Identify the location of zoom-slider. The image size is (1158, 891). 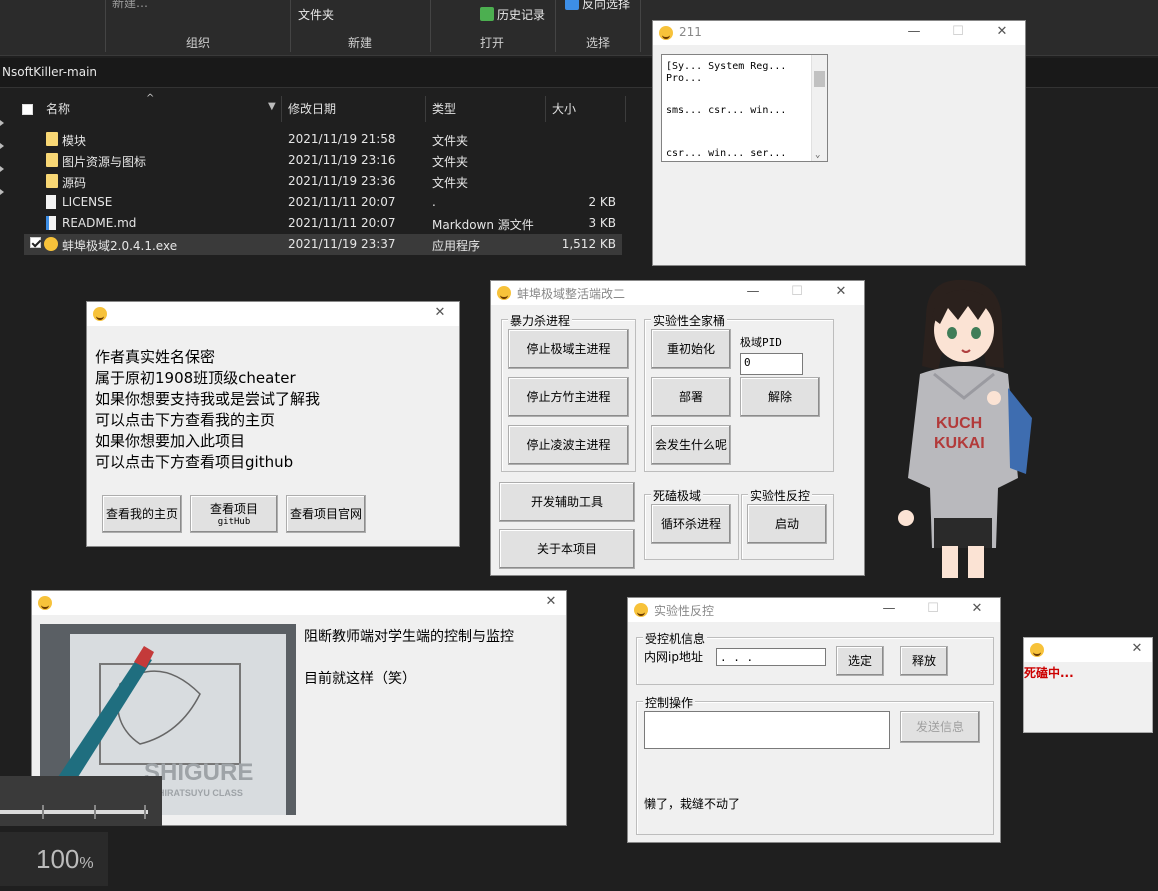
(74, 812).